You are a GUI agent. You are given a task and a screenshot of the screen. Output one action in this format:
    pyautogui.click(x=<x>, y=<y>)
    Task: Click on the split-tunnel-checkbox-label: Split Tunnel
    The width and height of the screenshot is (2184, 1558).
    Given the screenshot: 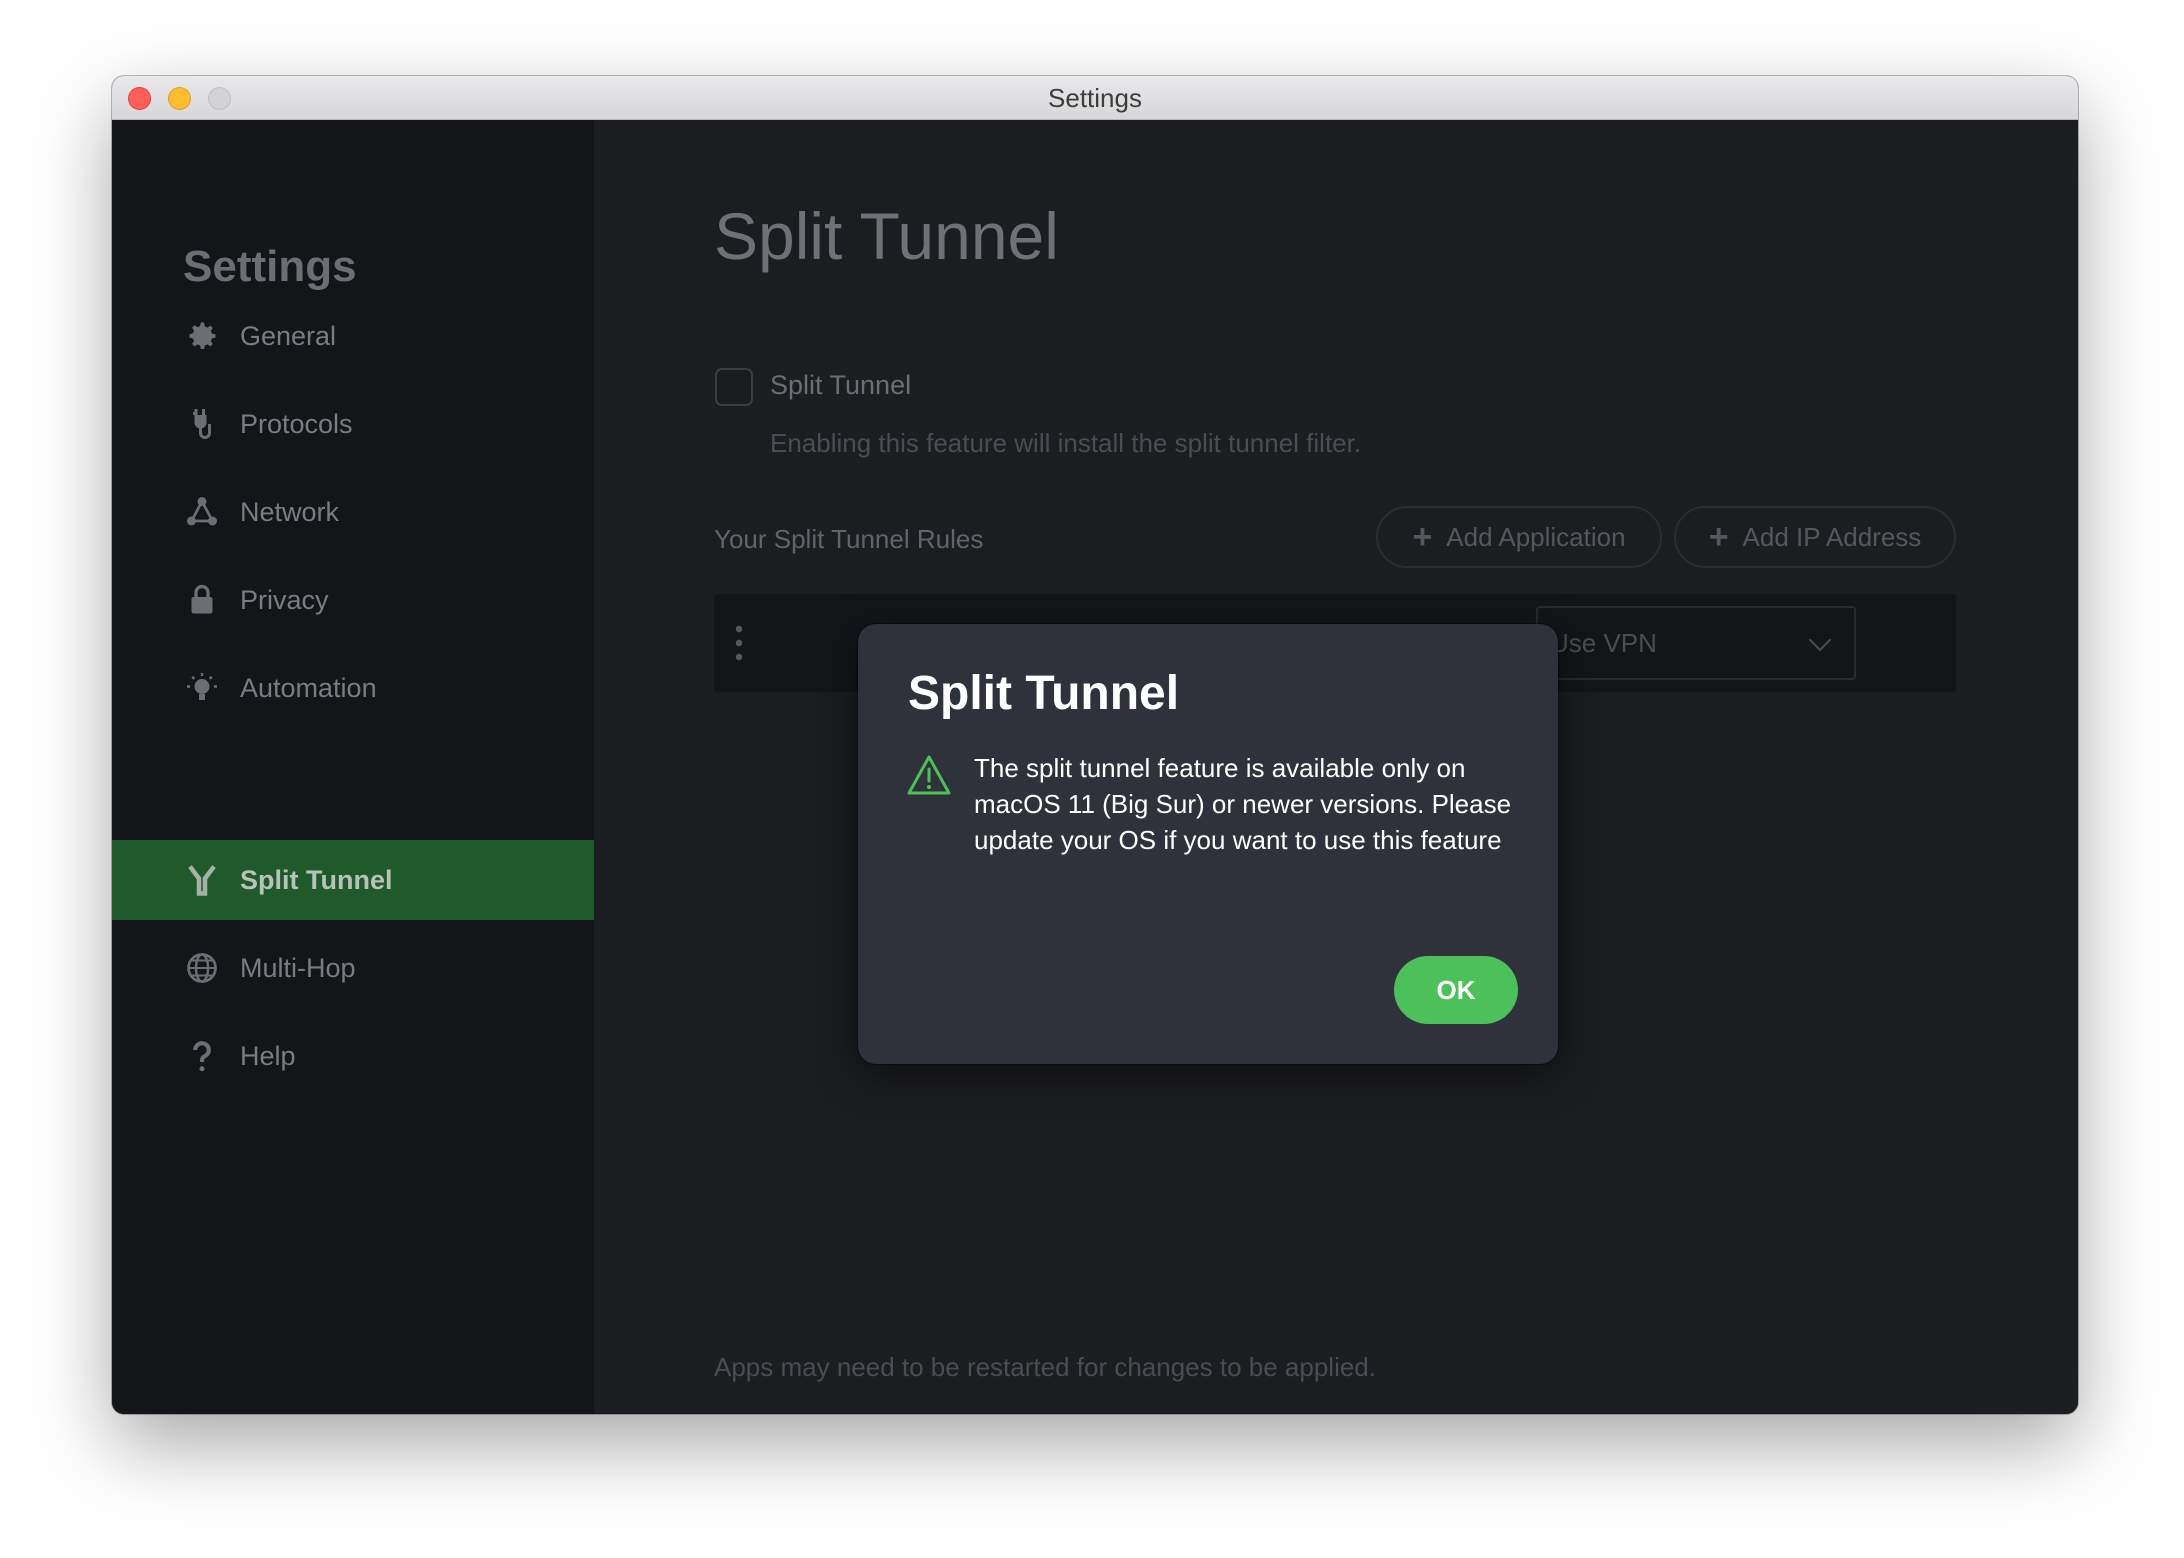 What is the action you would take?
    pyautogui.click(x=841, y=385)
    